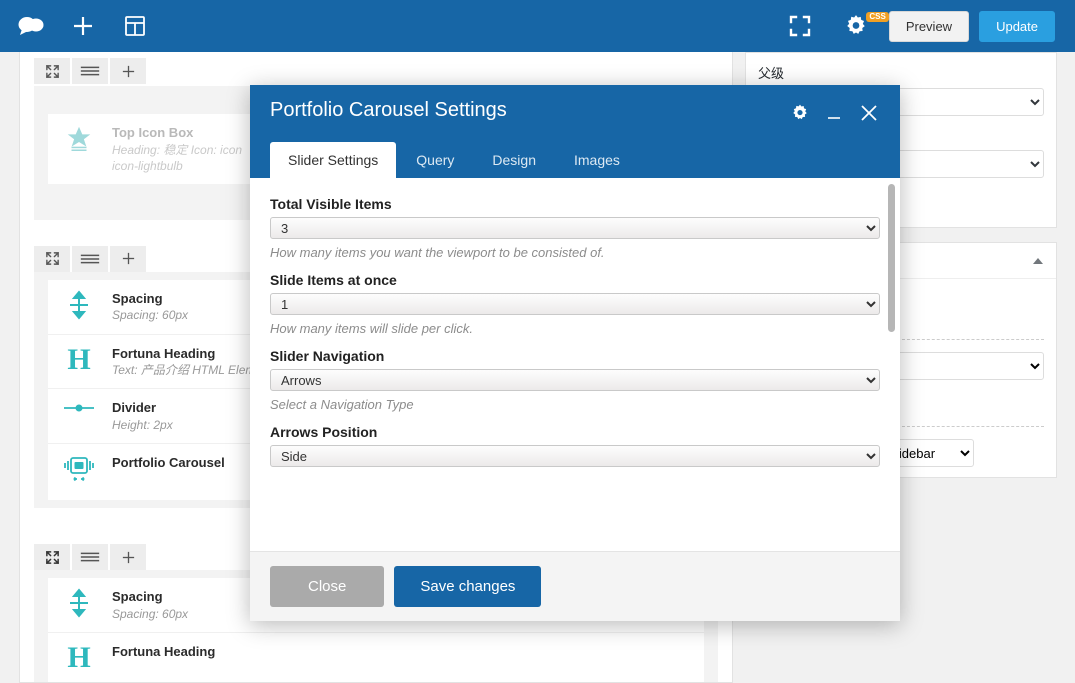 The image size is (1075, 683). I want to click on top-toolbar-right: CSS Preview Update, so click(926, 26).